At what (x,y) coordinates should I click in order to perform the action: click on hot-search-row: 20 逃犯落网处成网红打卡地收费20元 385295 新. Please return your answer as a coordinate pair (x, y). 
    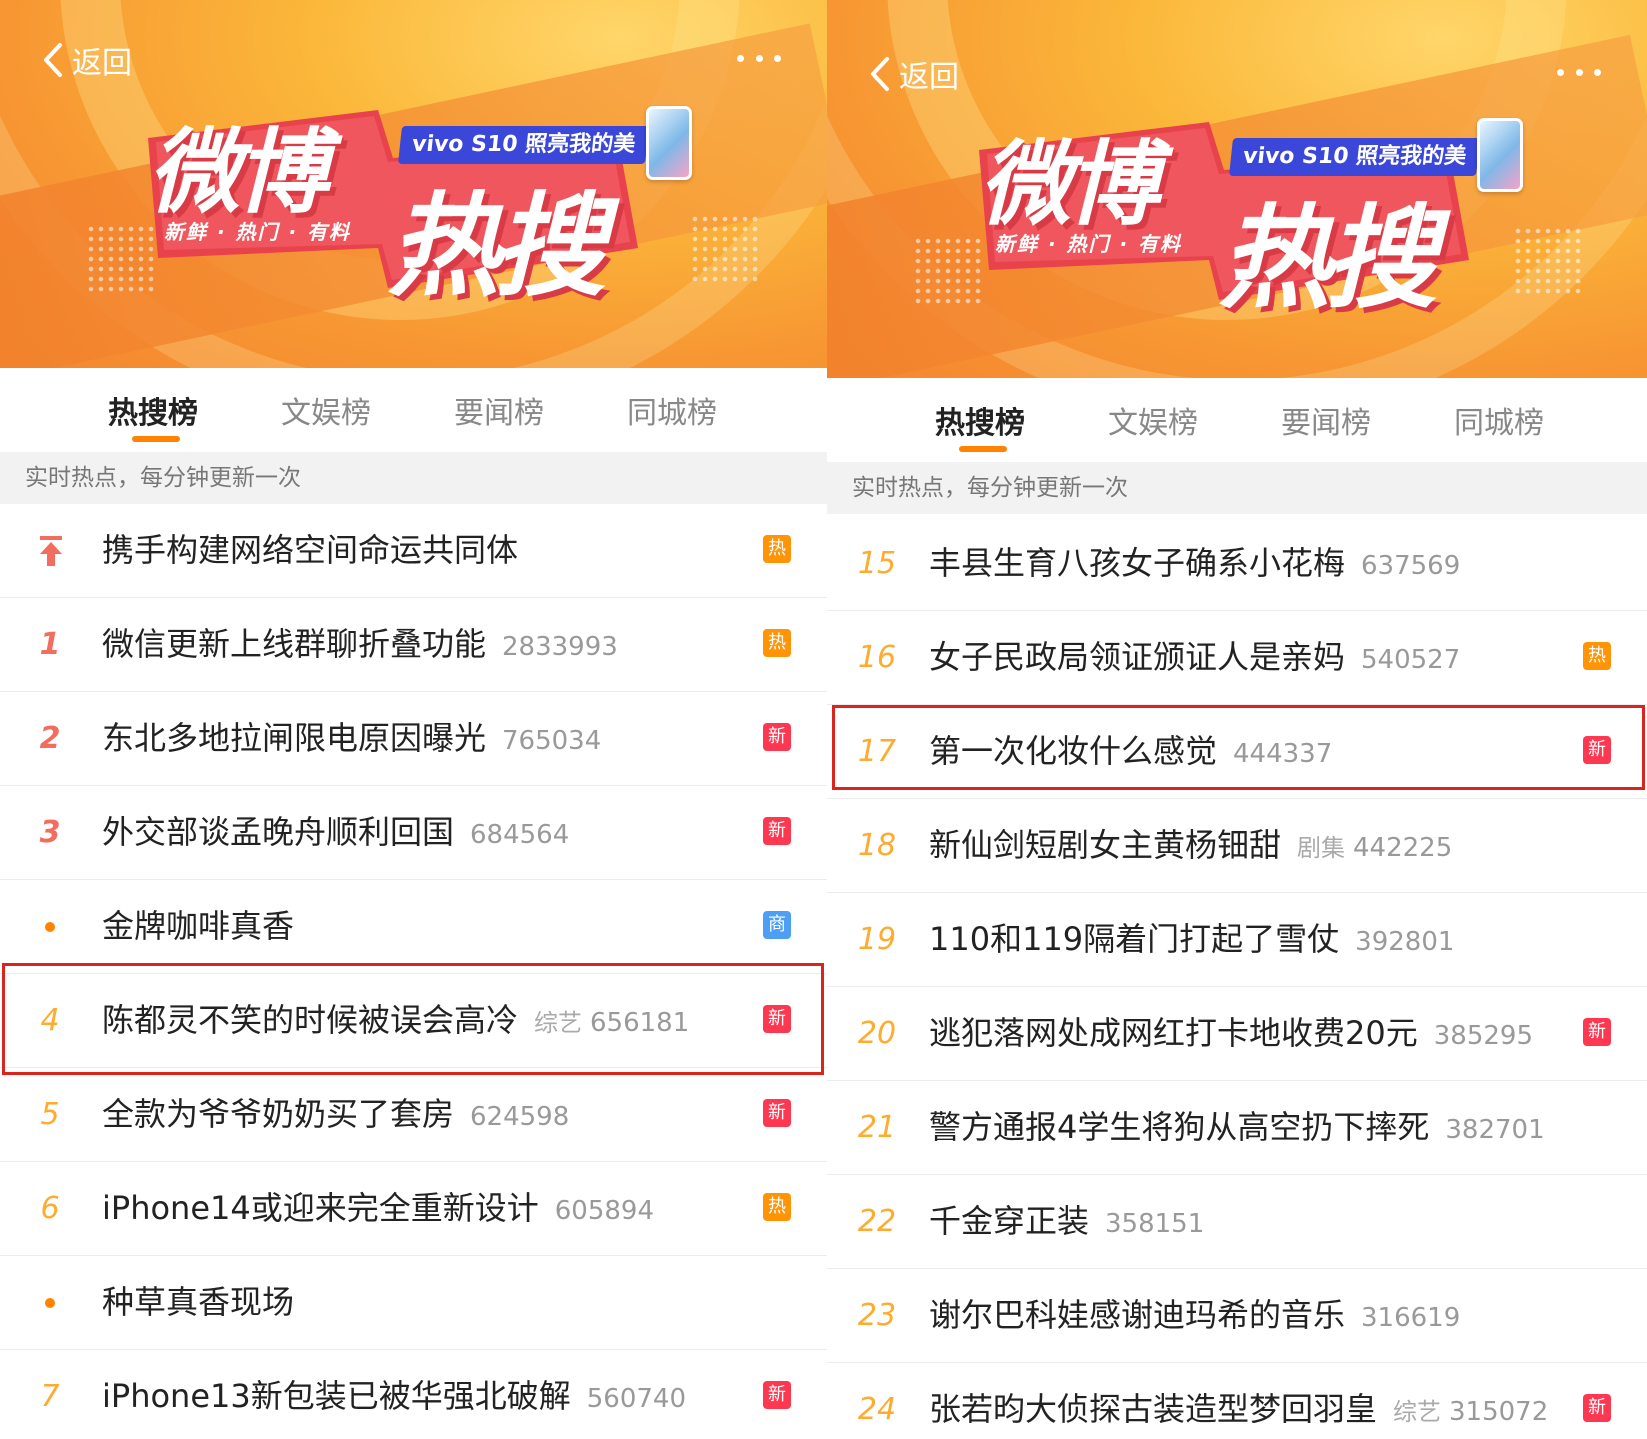
    Looking at the image, I should click on (1237, 1034).